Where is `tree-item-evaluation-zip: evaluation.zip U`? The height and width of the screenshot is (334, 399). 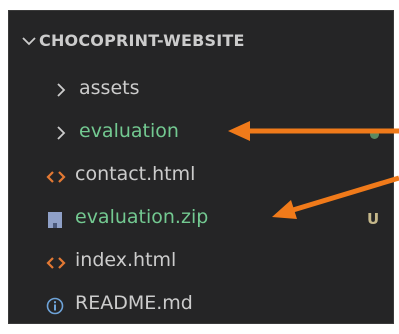
tree-item-evaluation-zip: evaluation.zip U is located at coordinates (201, 219).